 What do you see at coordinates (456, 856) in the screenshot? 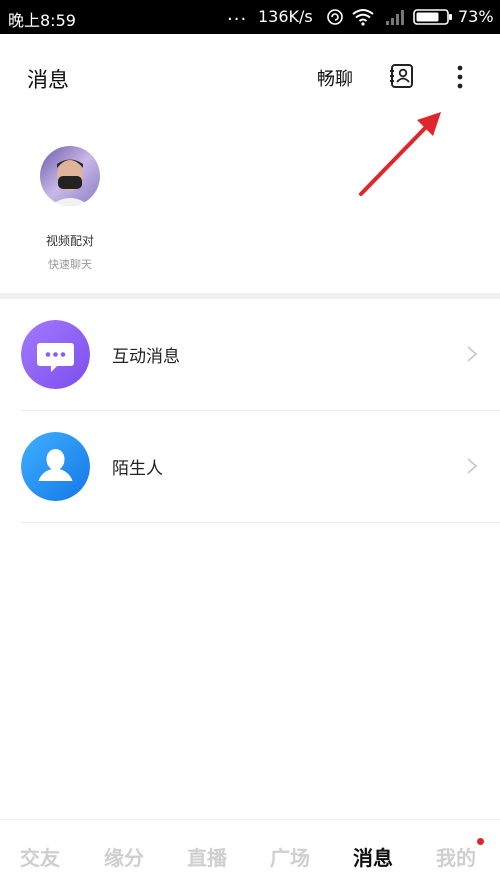
I see `tab-me: 我的` at bounding box center [456, 856].